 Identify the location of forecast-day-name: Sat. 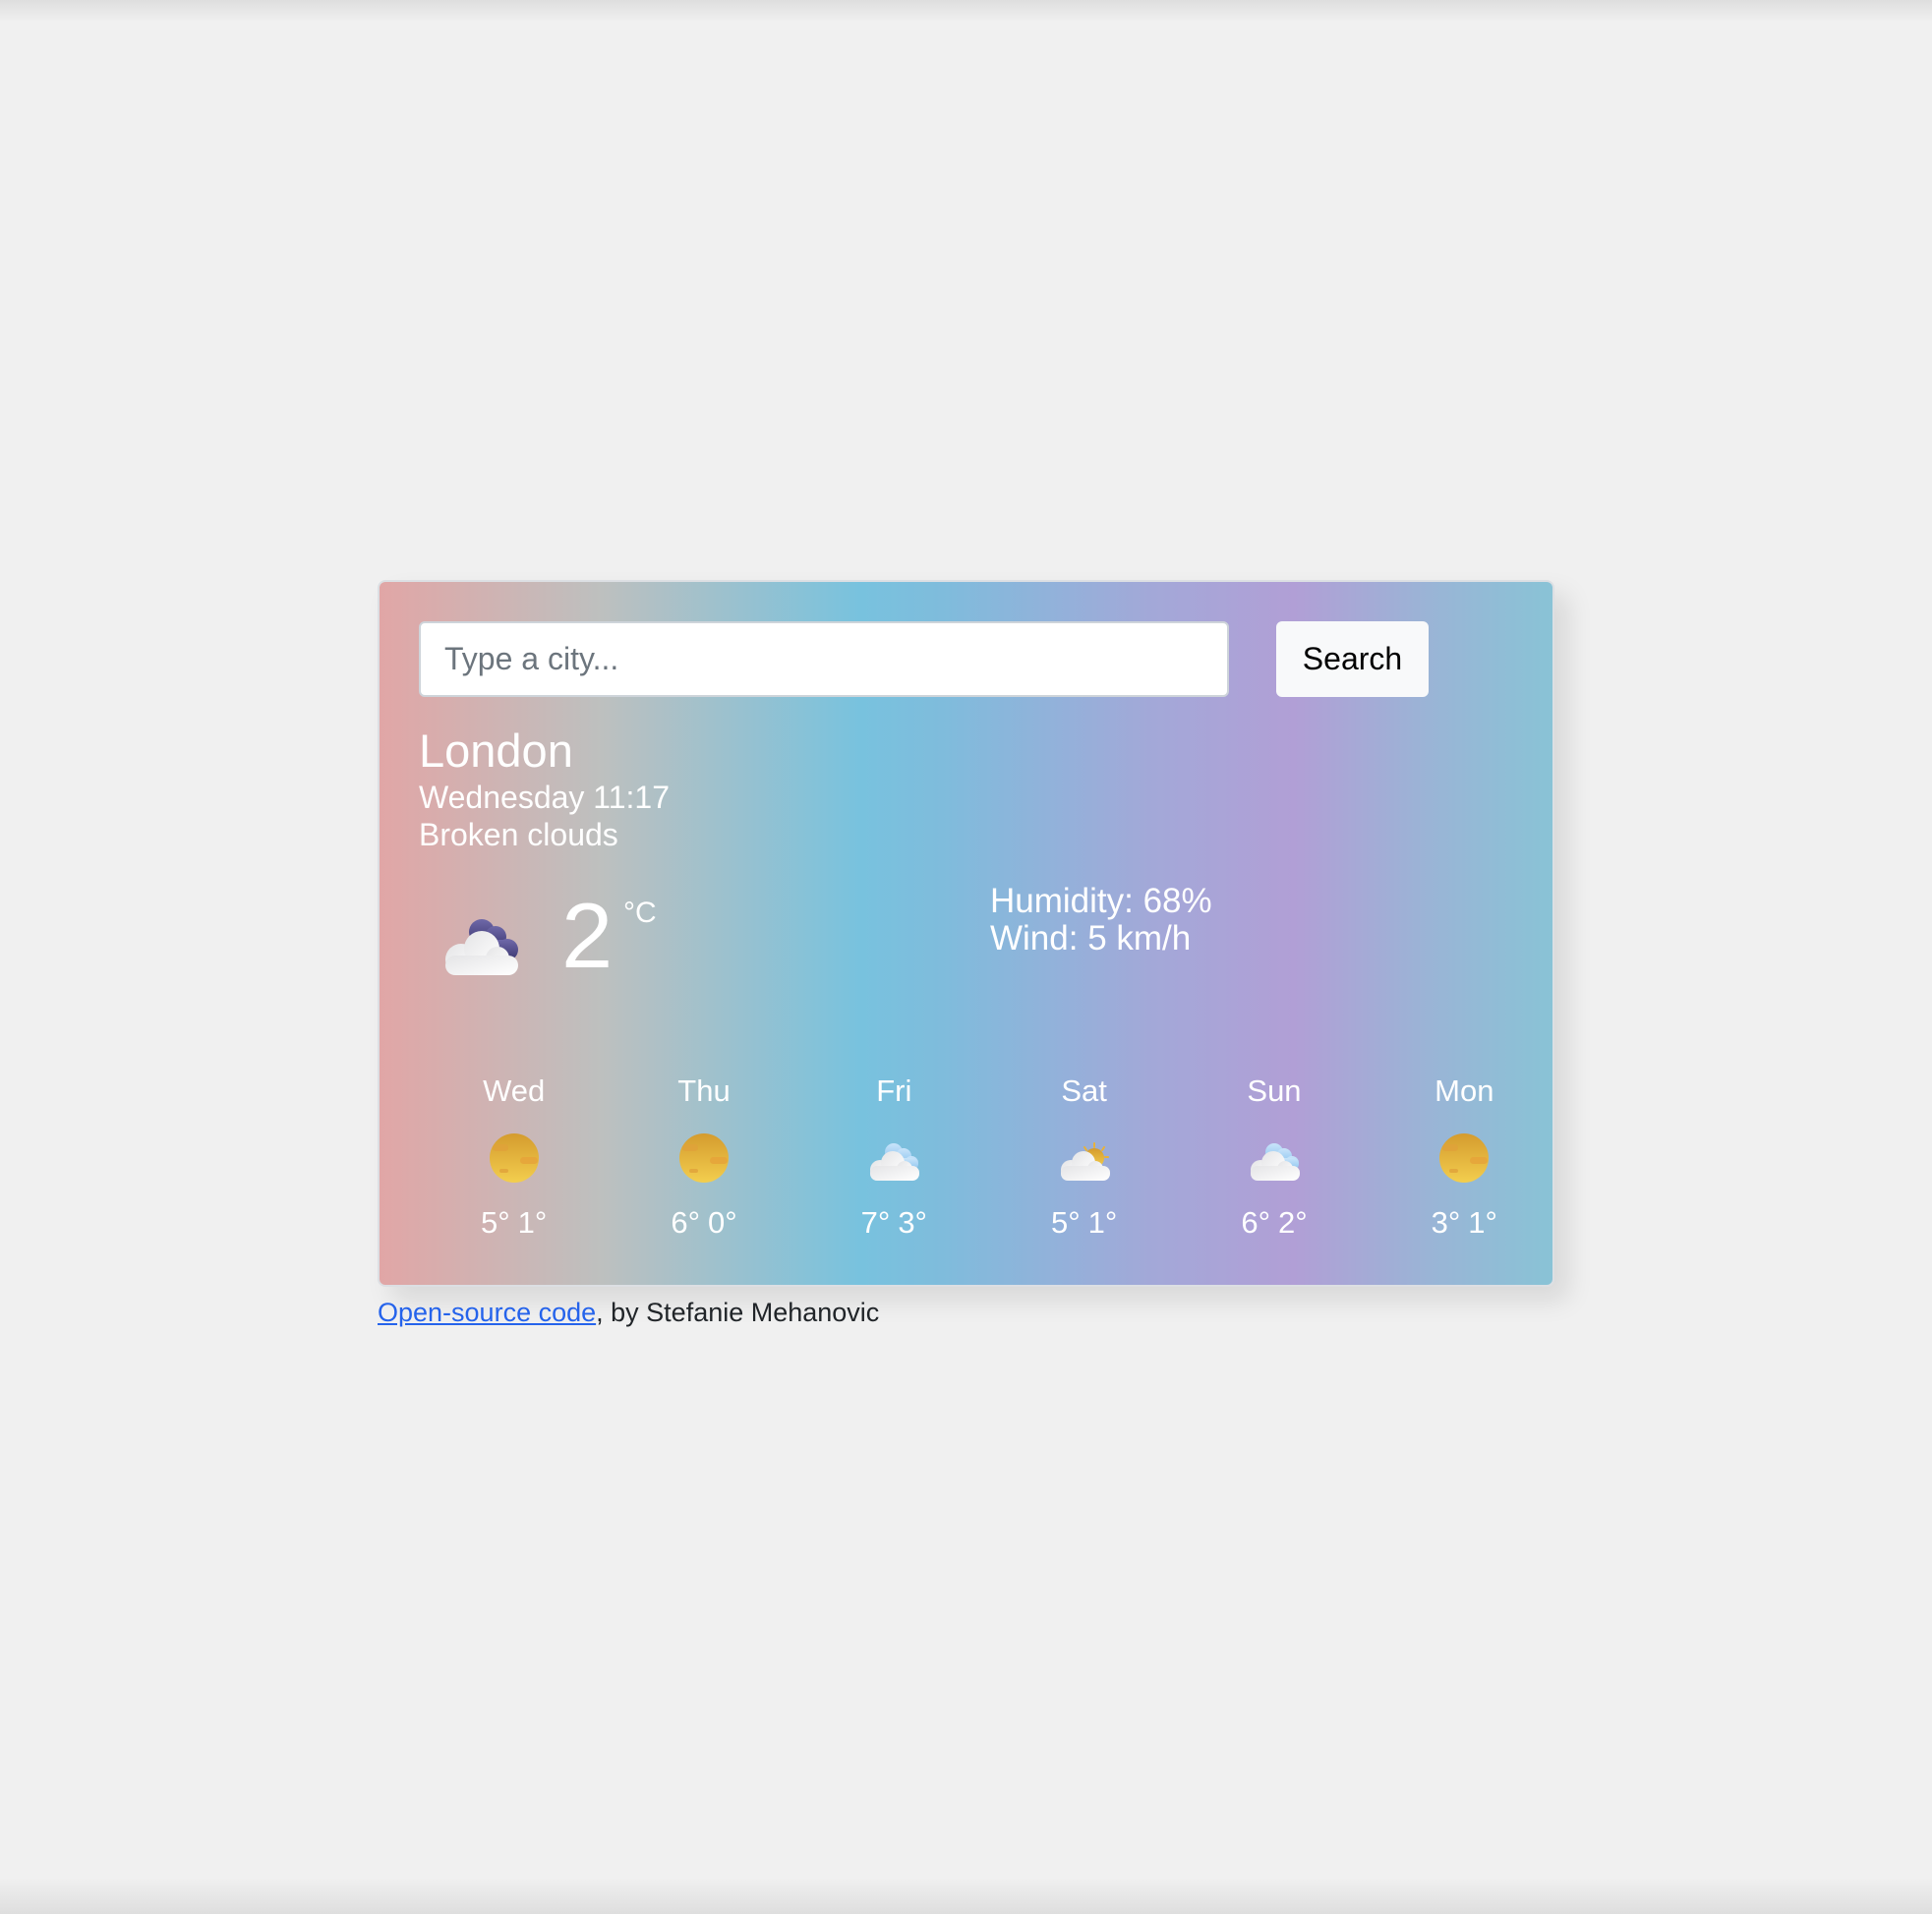
(1084, 1090).